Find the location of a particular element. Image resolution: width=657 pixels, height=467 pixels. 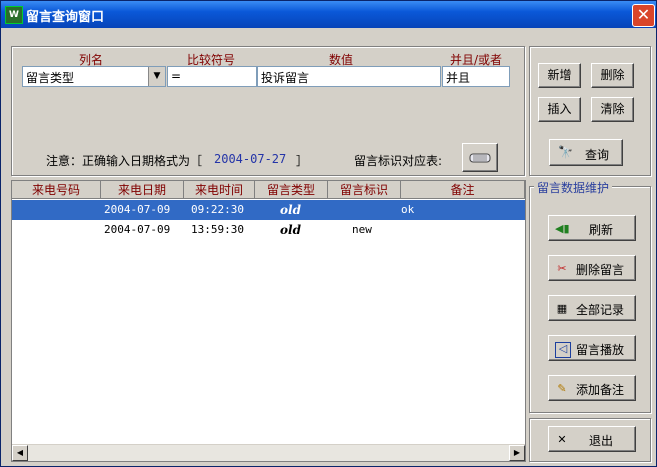

refresh-button: ◀▮ 刷新 is located at coordinates (592, 228).